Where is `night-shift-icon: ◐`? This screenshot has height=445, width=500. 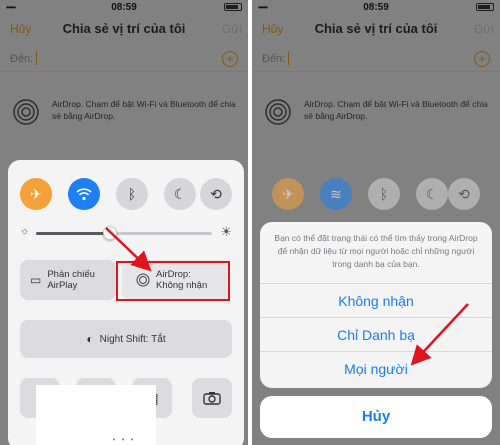 night-shift-icon: ◐ is located at coordinates (90, 339).